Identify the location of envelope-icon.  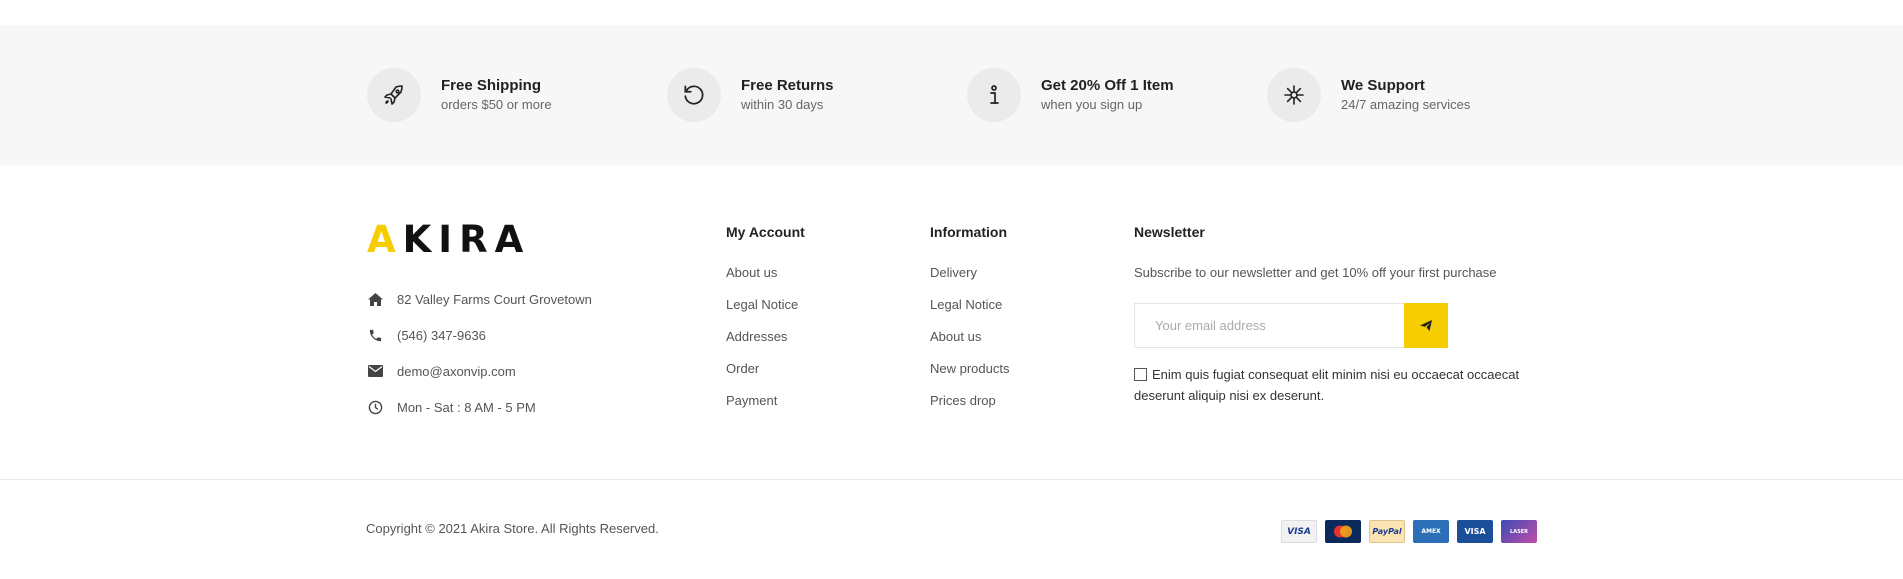
(375, 371).